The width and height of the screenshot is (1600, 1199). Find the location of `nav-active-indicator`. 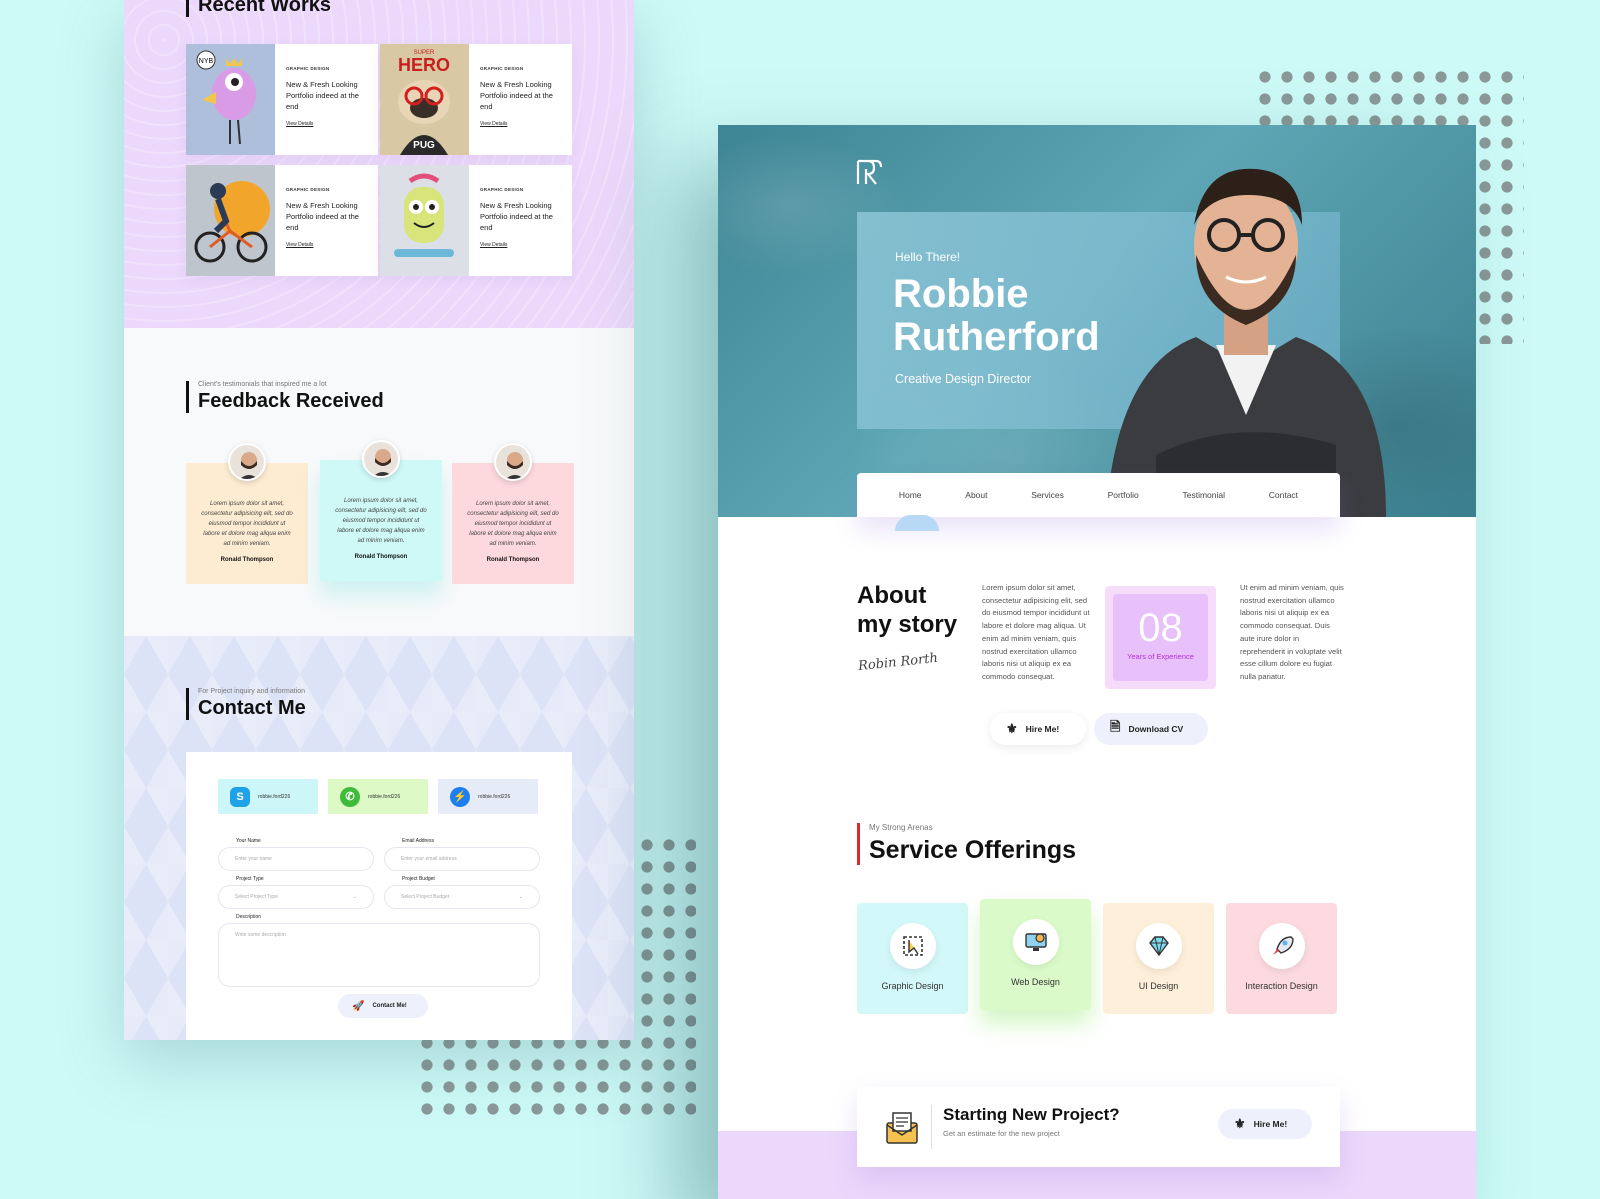

nav-active-indicator is located at coordinates (917, 523).